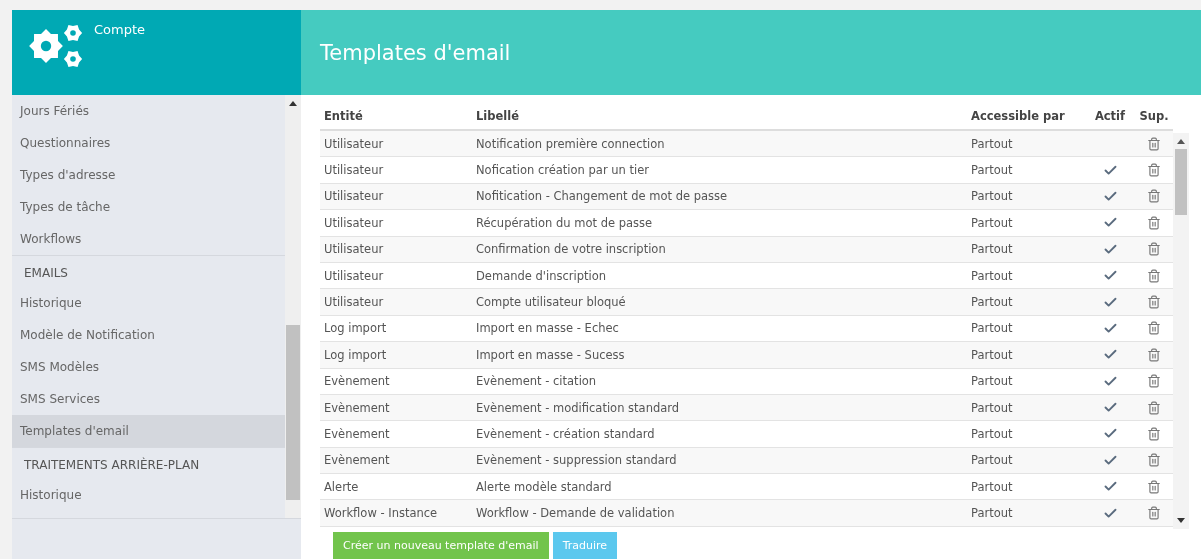  What do you see at coordinates (148, 207) in the screenshot?
I see `sidebar-item: Types de tâche` at bounding box center [148, 207].